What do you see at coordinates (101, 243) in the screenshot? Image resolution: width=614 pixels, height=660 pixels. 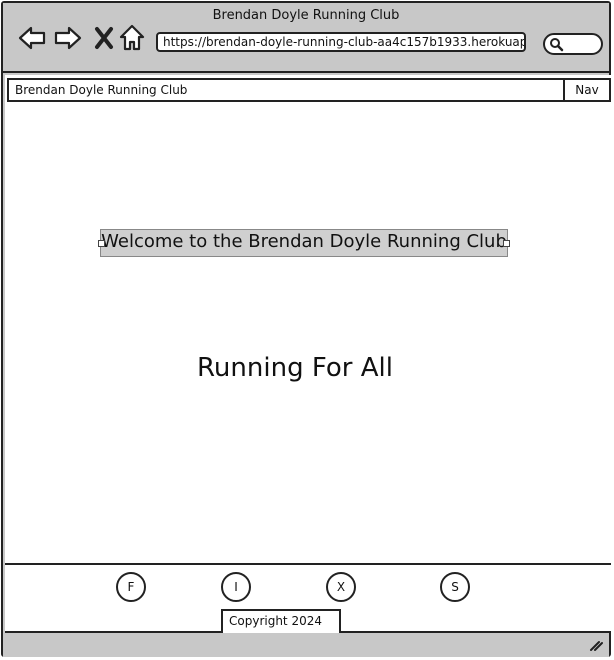 I see `resize-handle-left` at bounding box center [101, 243].